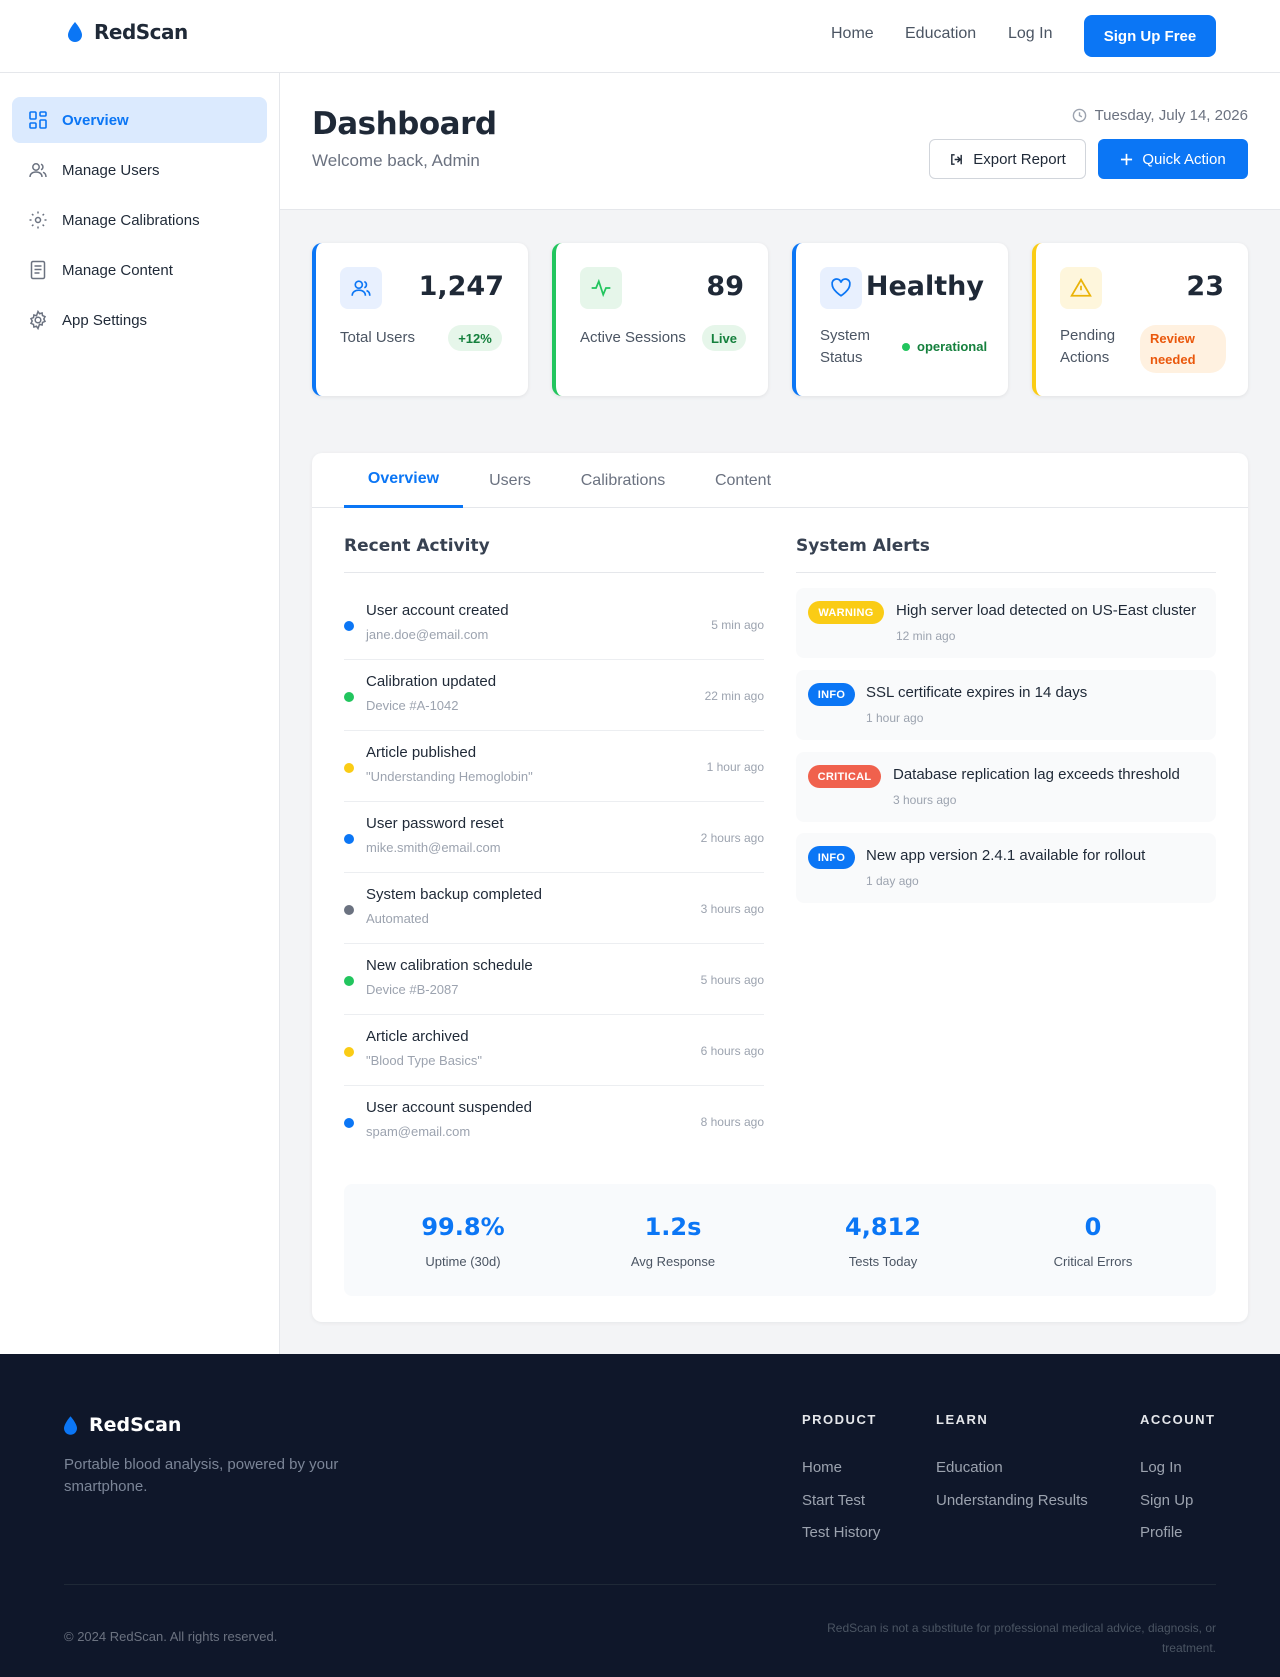 This screenshot has height=1677, width=1280. Describe the element at coordinates (883, 1240) in the screenshot. I see `metric-tests-today: 4,812 Tests Today` at that location.